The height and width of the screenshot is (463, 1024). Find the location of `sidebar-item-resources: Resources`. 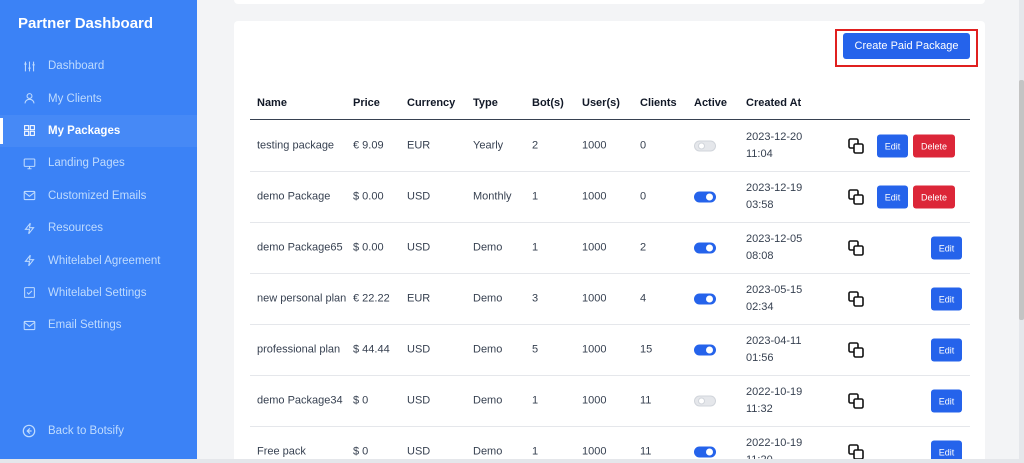

sidebar-item-resources: Resources is located at coordinates (98, 228).